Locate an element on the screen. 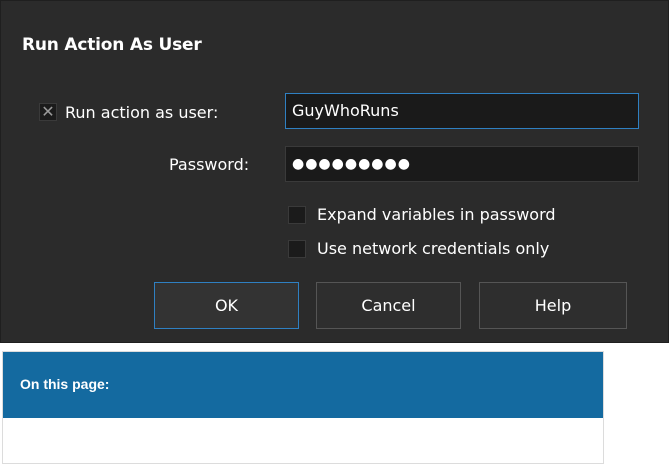  password-label: Password: is located at coordinates (209, 164).